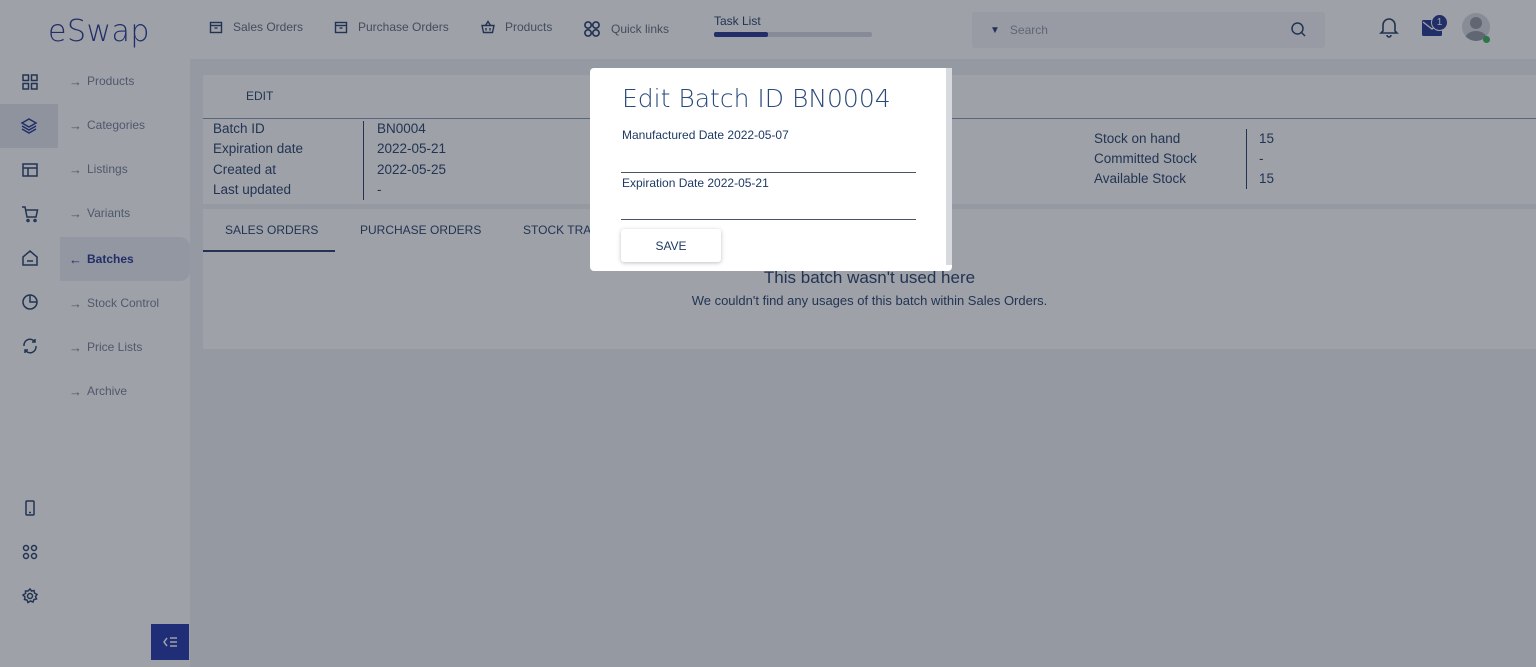  What do you see at coordinates (768, 160) in the screenshot?
I see `manufactured-date-input` at bounding box center [768, 160].